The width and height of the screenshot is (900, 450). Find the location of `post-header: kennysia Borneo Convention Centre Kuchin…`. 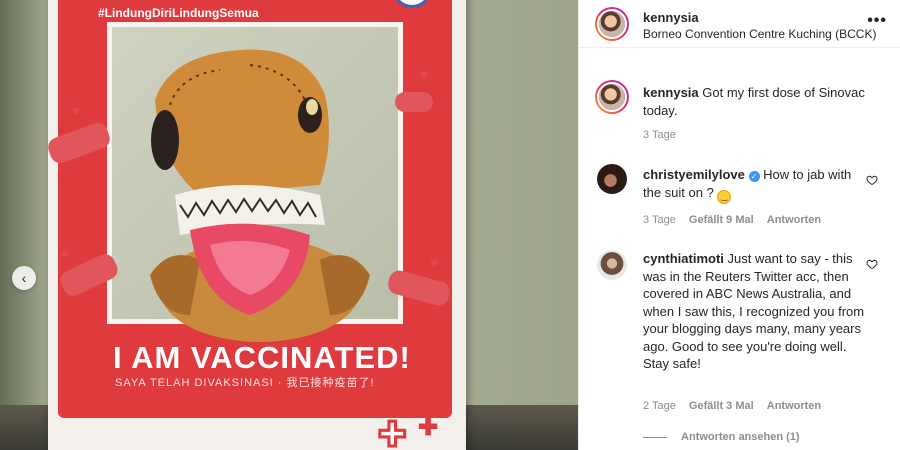

post-header: kennysia Borneo Convention Centre Kuchin… is located at coordinates (739, 24).